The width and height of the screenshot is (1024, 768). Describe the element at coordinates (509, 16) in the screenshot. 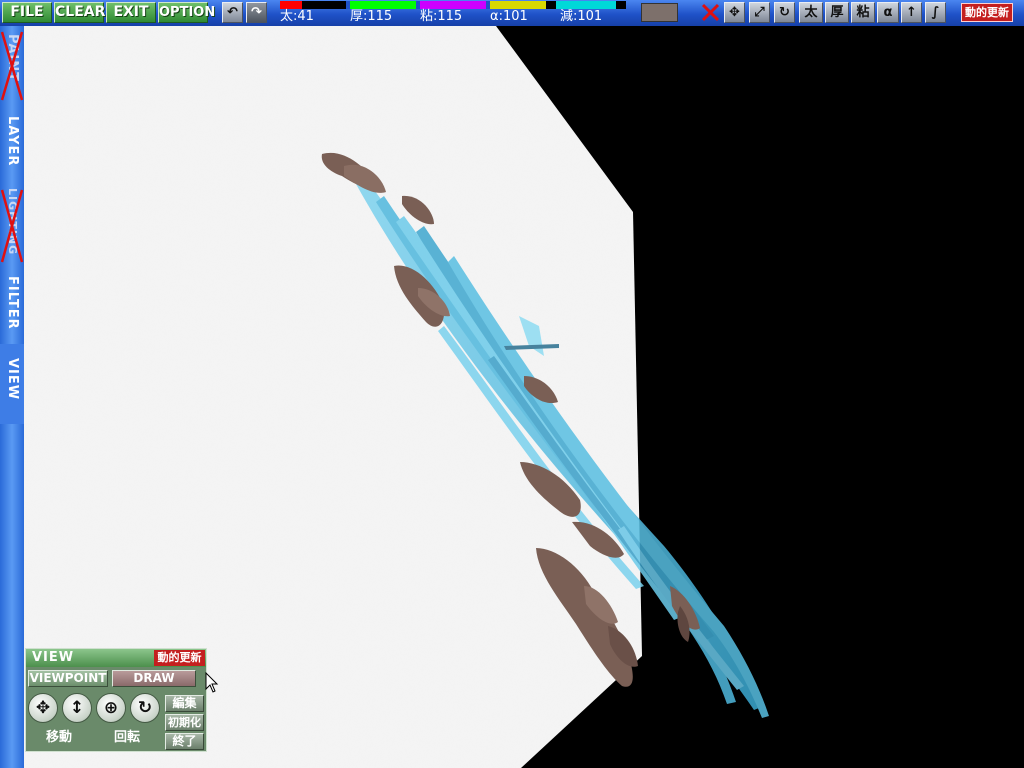

I see `param-alpha: α:101` at that location.